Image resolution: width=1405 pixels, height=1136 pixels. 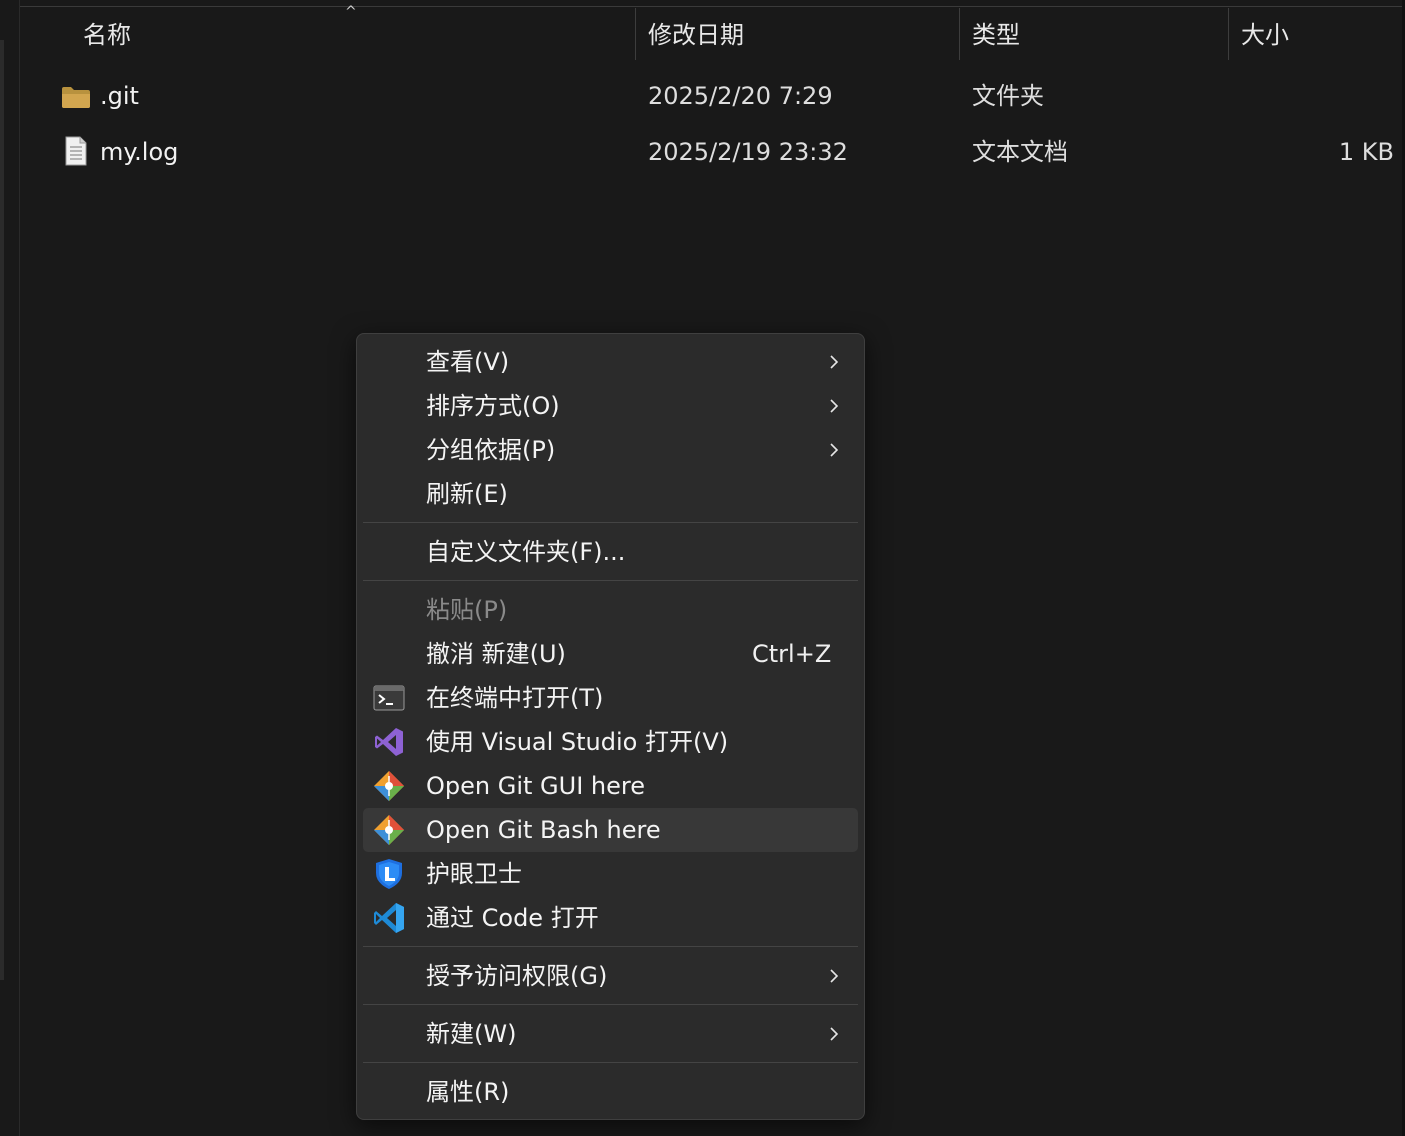 I want to click on folder-icon, so click(x=76, y=97).